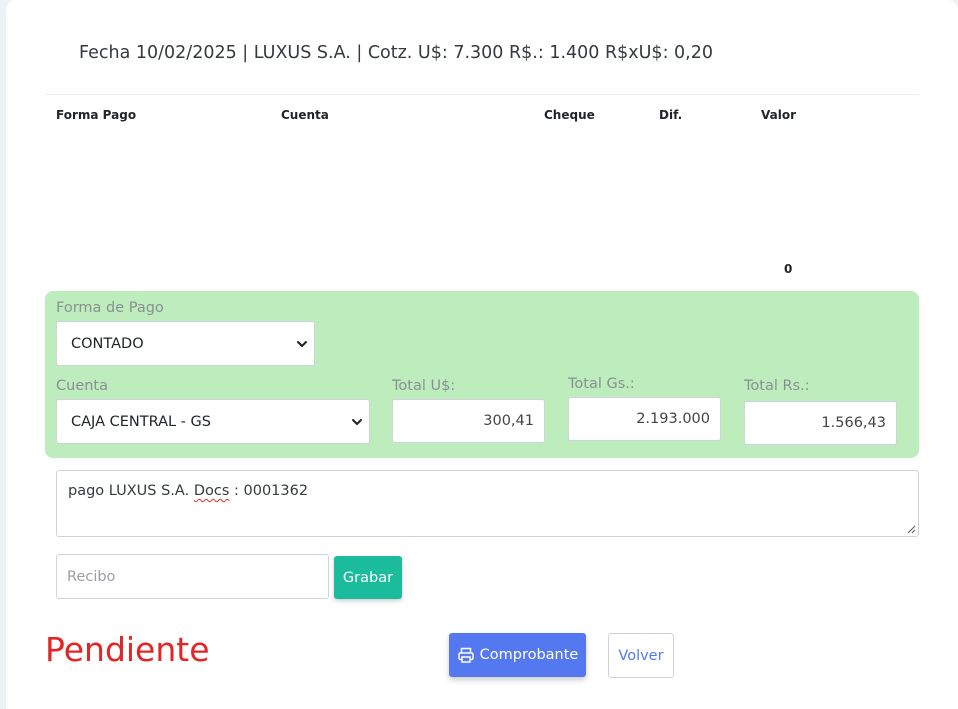 The width and height of the screenshot is (958, 709). I want to click on resize-grip-icon, so click(911, 529).